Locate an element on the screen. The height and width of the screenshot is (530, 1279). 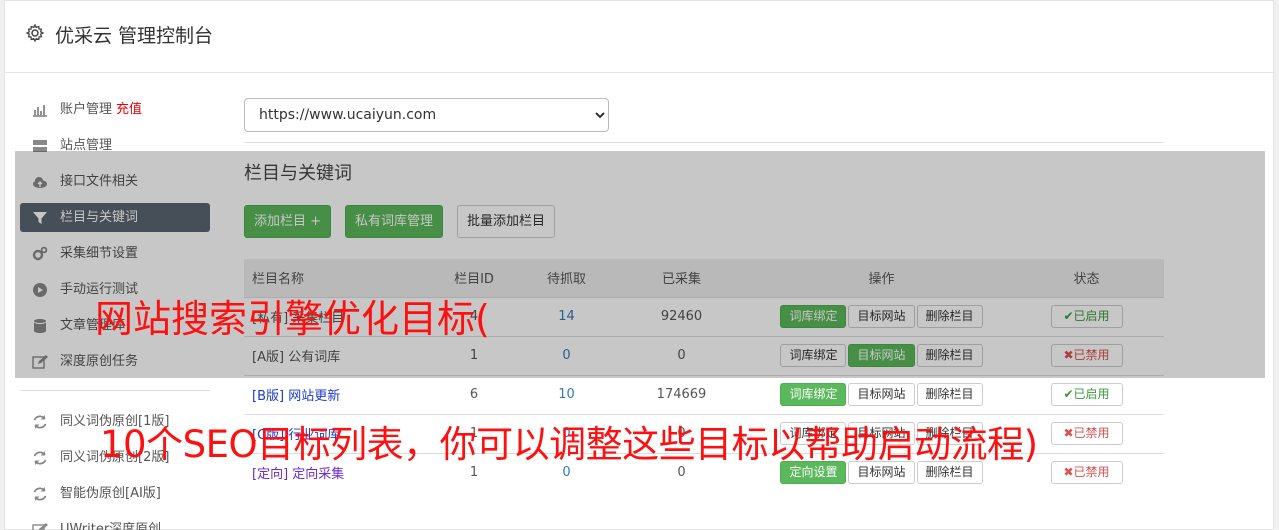
sidebar-item-label: UWriter深度原创 is located at coordinates (111, 526).